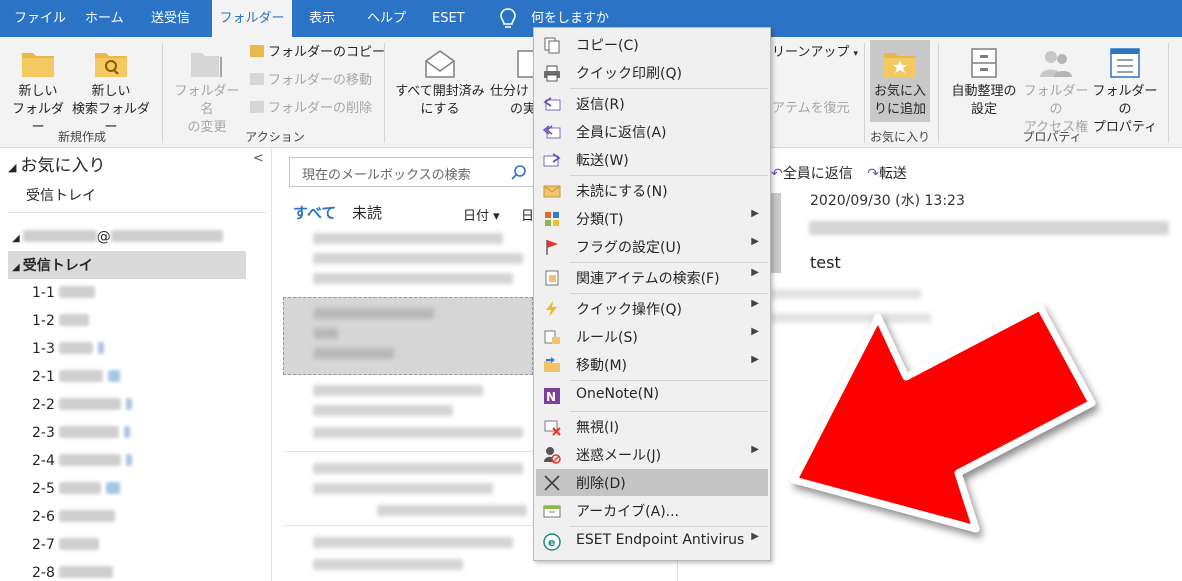 The image size is (1182, 581). Describe the element at coordinates (52, 265) in the screenshot. I see `inbox-folder: ◢ 受信トレイ` at that location.